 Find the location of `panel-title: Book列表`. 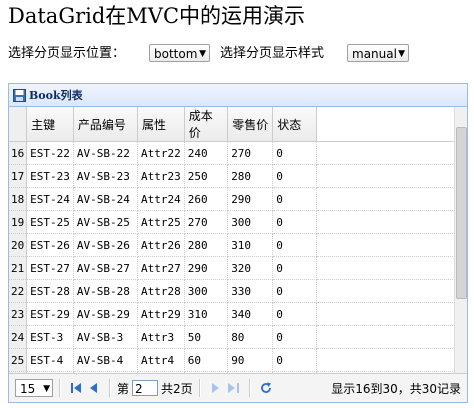

panel-title: Book列表 is located at coordinates (56, 95).